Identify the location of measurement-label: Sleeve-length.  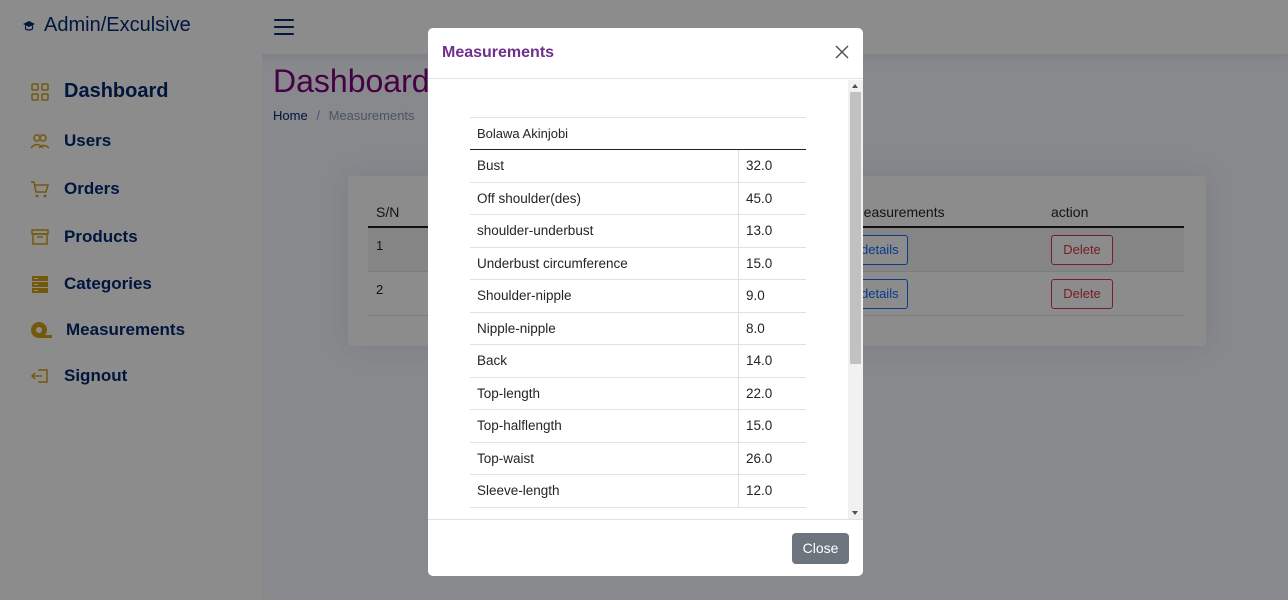
(604, 491).